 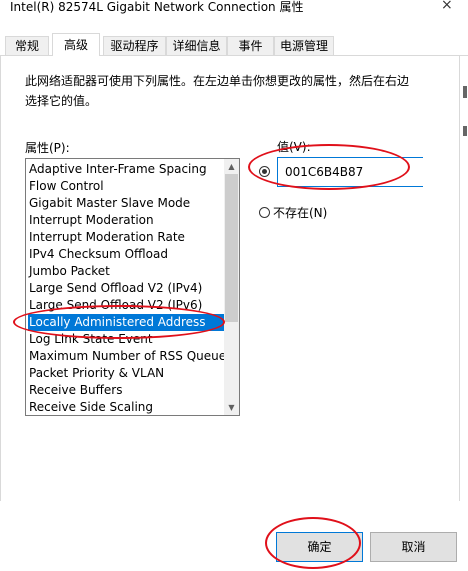 I want to click on tab-power-management: 电源管理, so click(x=304, y=45).